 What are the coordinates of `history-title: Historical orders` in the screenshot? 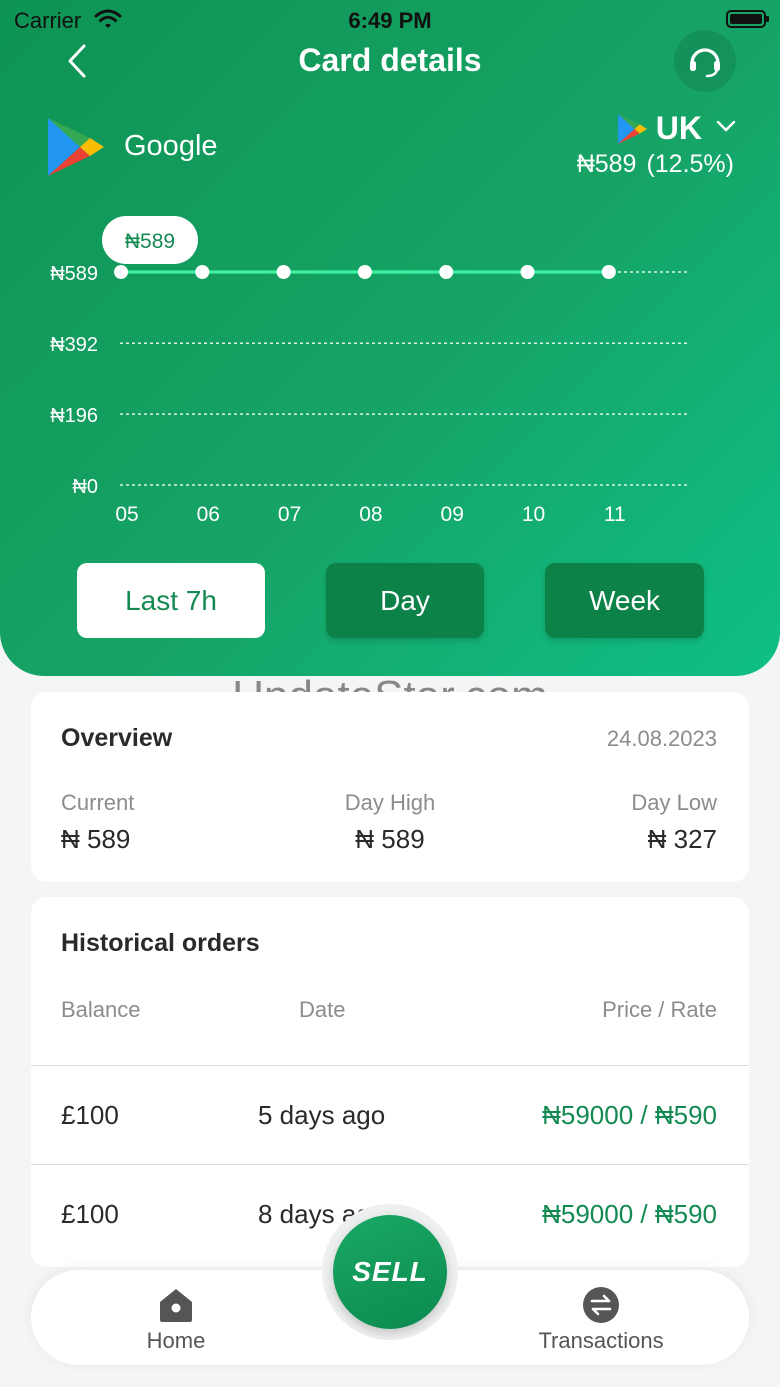 It's located at (160, 943).